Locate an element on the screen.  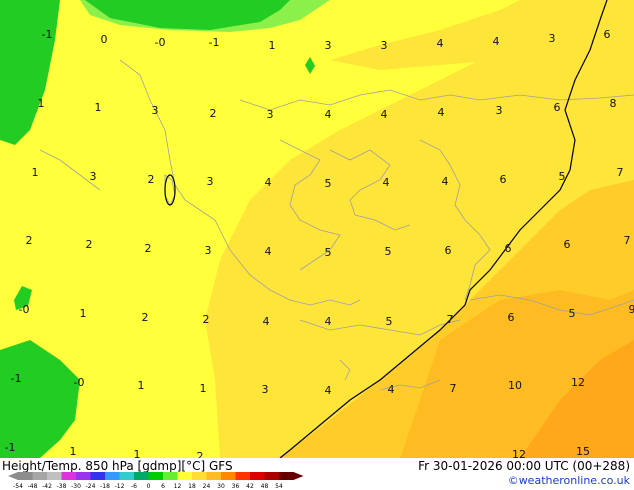
scale-arrow-left is located at coordinates (13, 476).